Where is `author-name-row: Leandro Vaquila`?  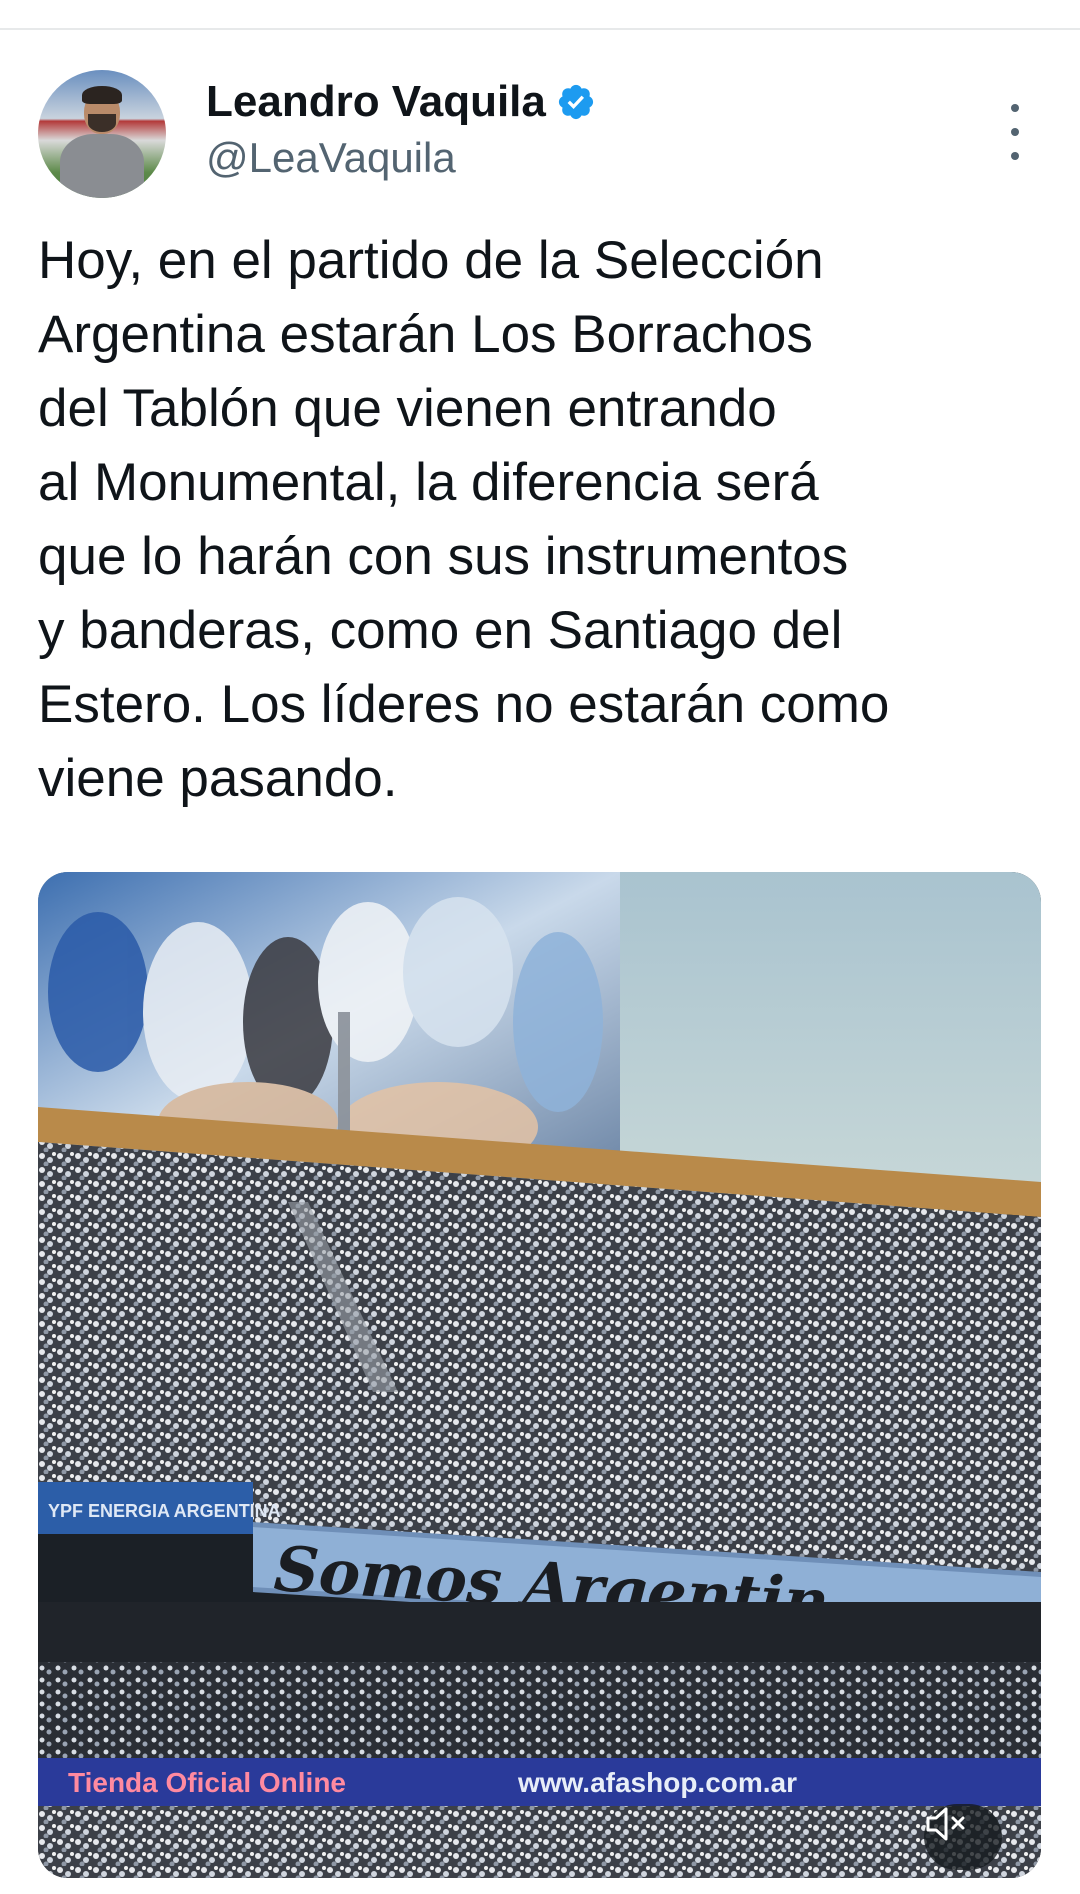 author-name-row: Leandro Vaquila is located at coordinates (401, 102).